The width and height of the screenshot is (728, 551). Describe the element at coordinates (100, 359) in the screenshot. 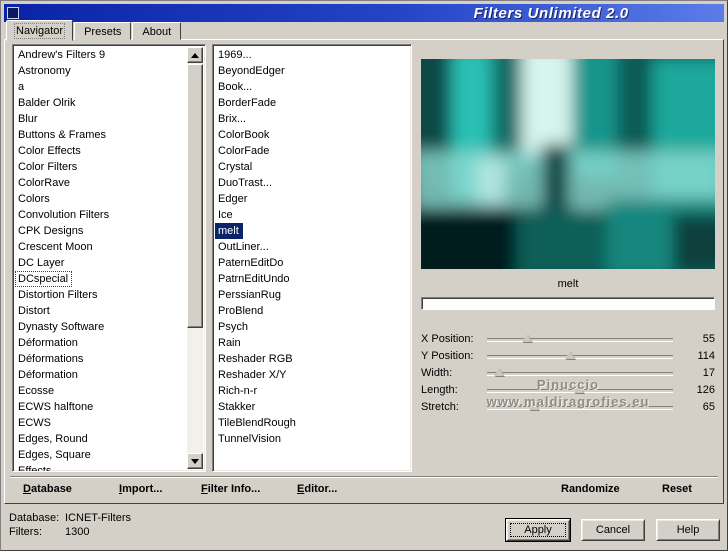

I see `list-item: Déformations` at that location.